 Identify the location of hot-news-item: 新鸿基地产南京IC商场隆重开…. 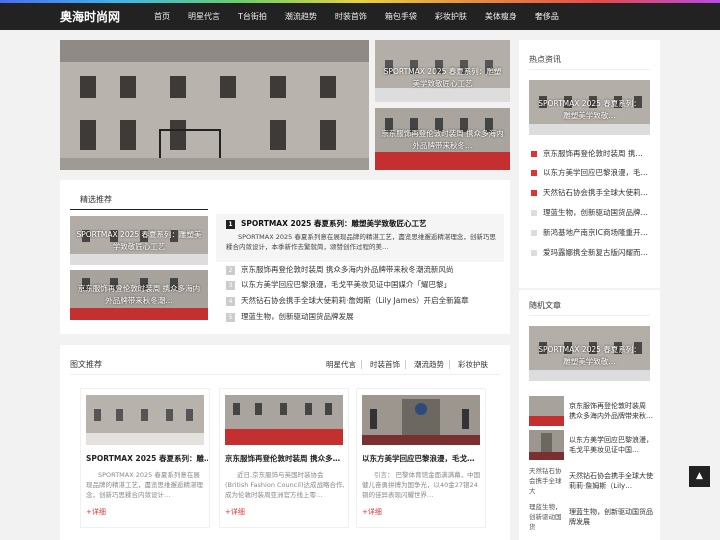
(589, 232).